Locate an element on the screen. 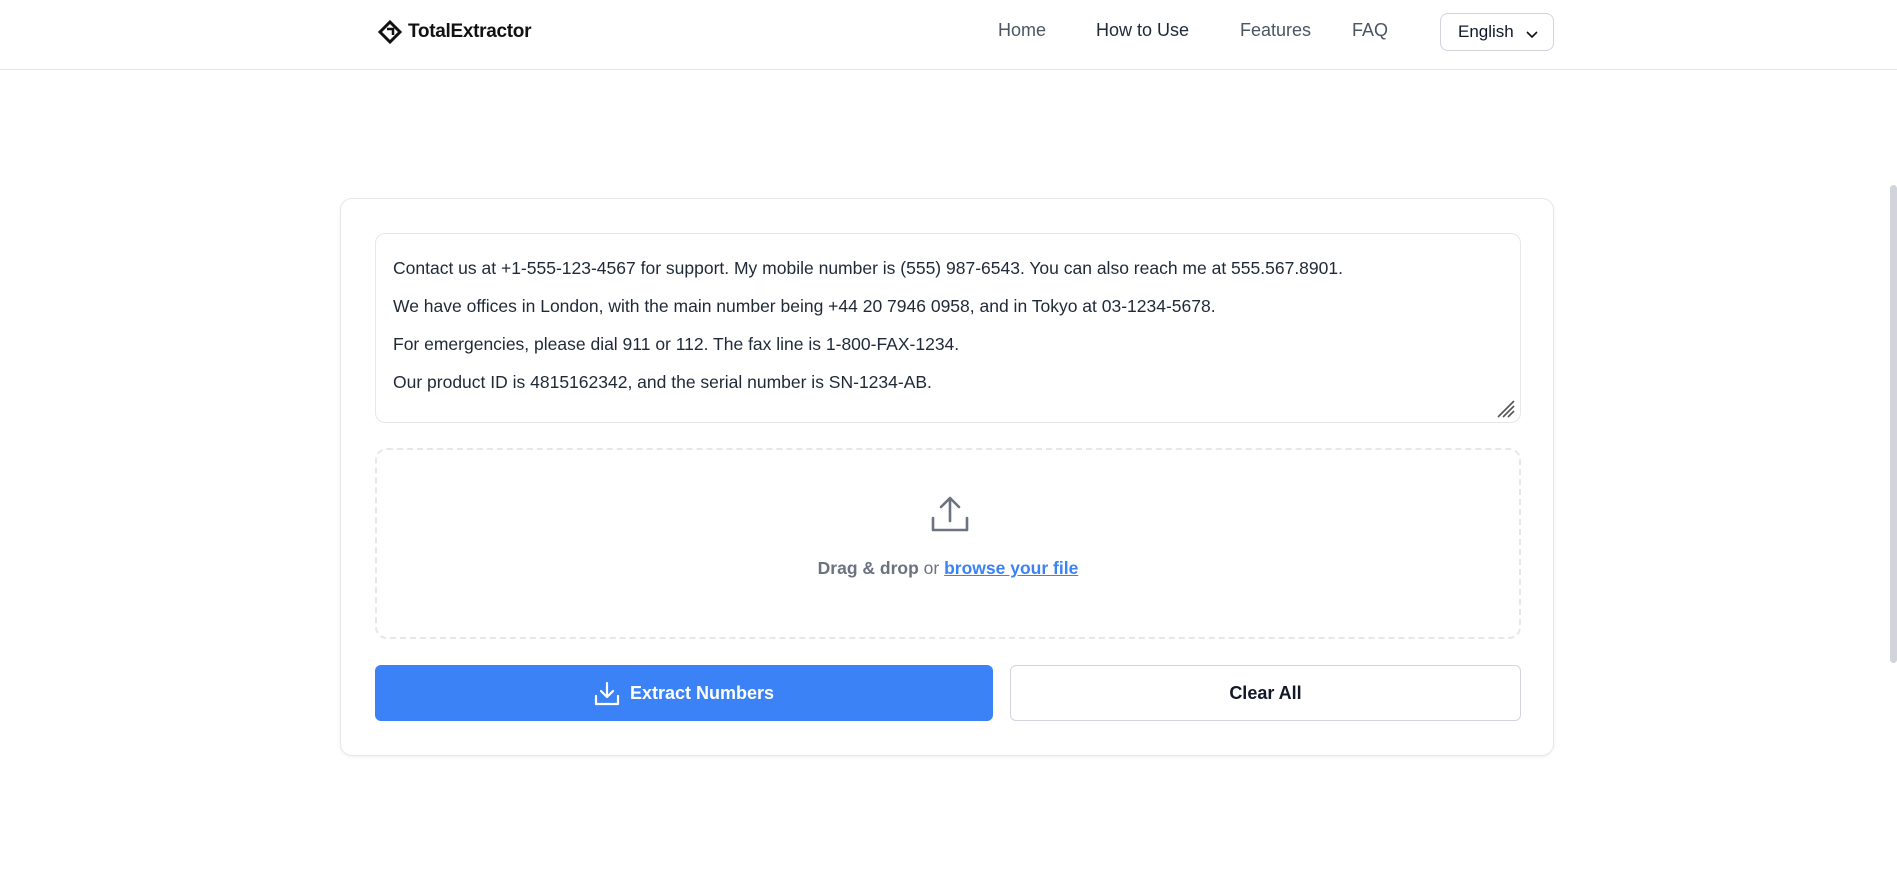 The image size is (1897, 887). dropzone-instructions: Drag & drop or browse your file is located at coordinates (948, 568).